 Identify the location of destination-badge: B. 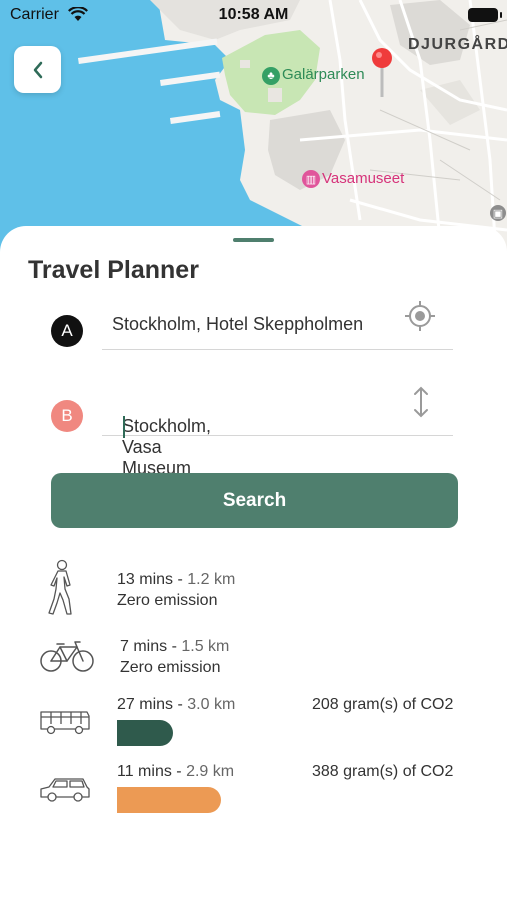
(67, 416).